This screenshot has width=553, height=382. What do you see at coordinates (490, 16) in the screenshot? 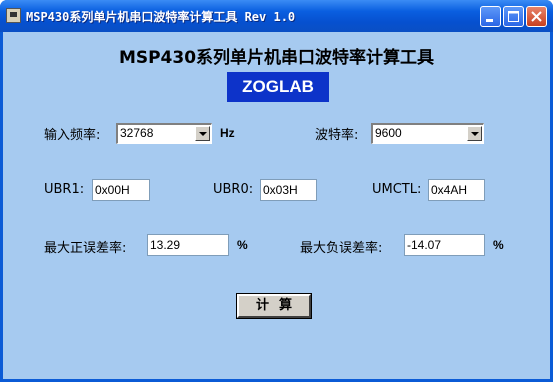
I see `minimize-button` at bounding box center [490, 16].